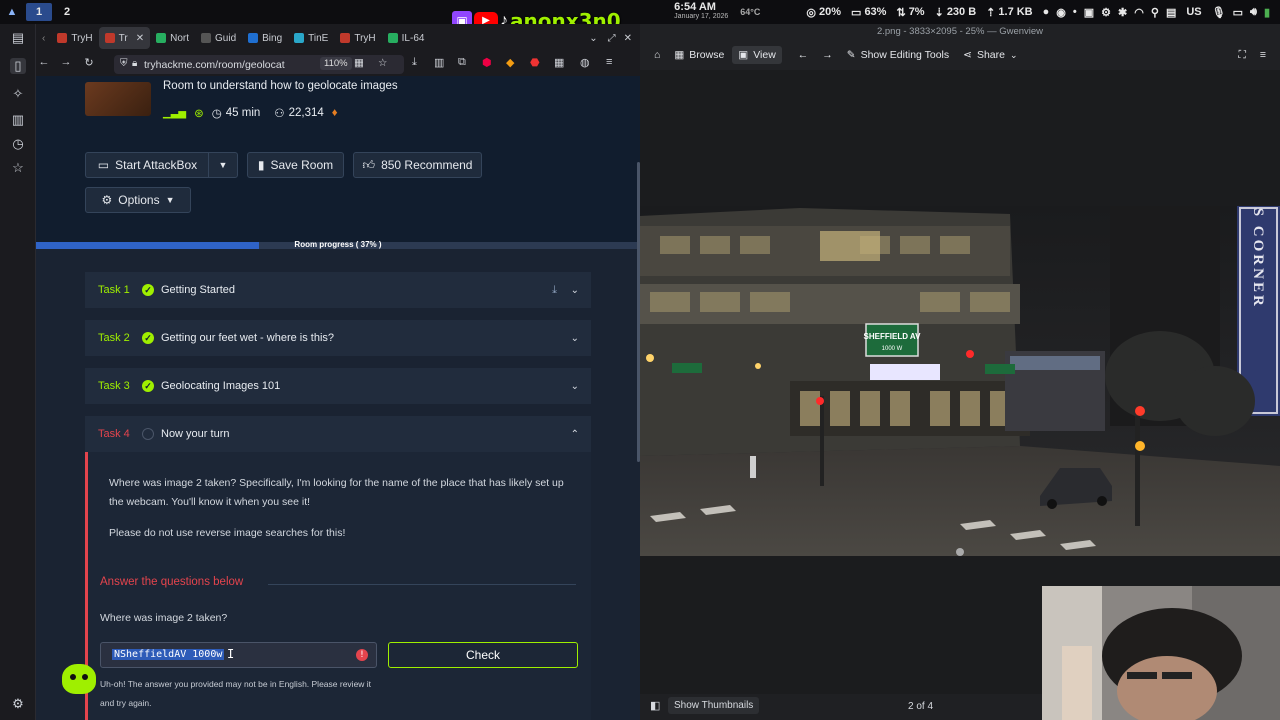 This screenshot has height=720, width=1280. What do you see at coordinates (311, 38) in the screenshot?
I see `tab-tineye: TinE` at bounding box center [311, 38].